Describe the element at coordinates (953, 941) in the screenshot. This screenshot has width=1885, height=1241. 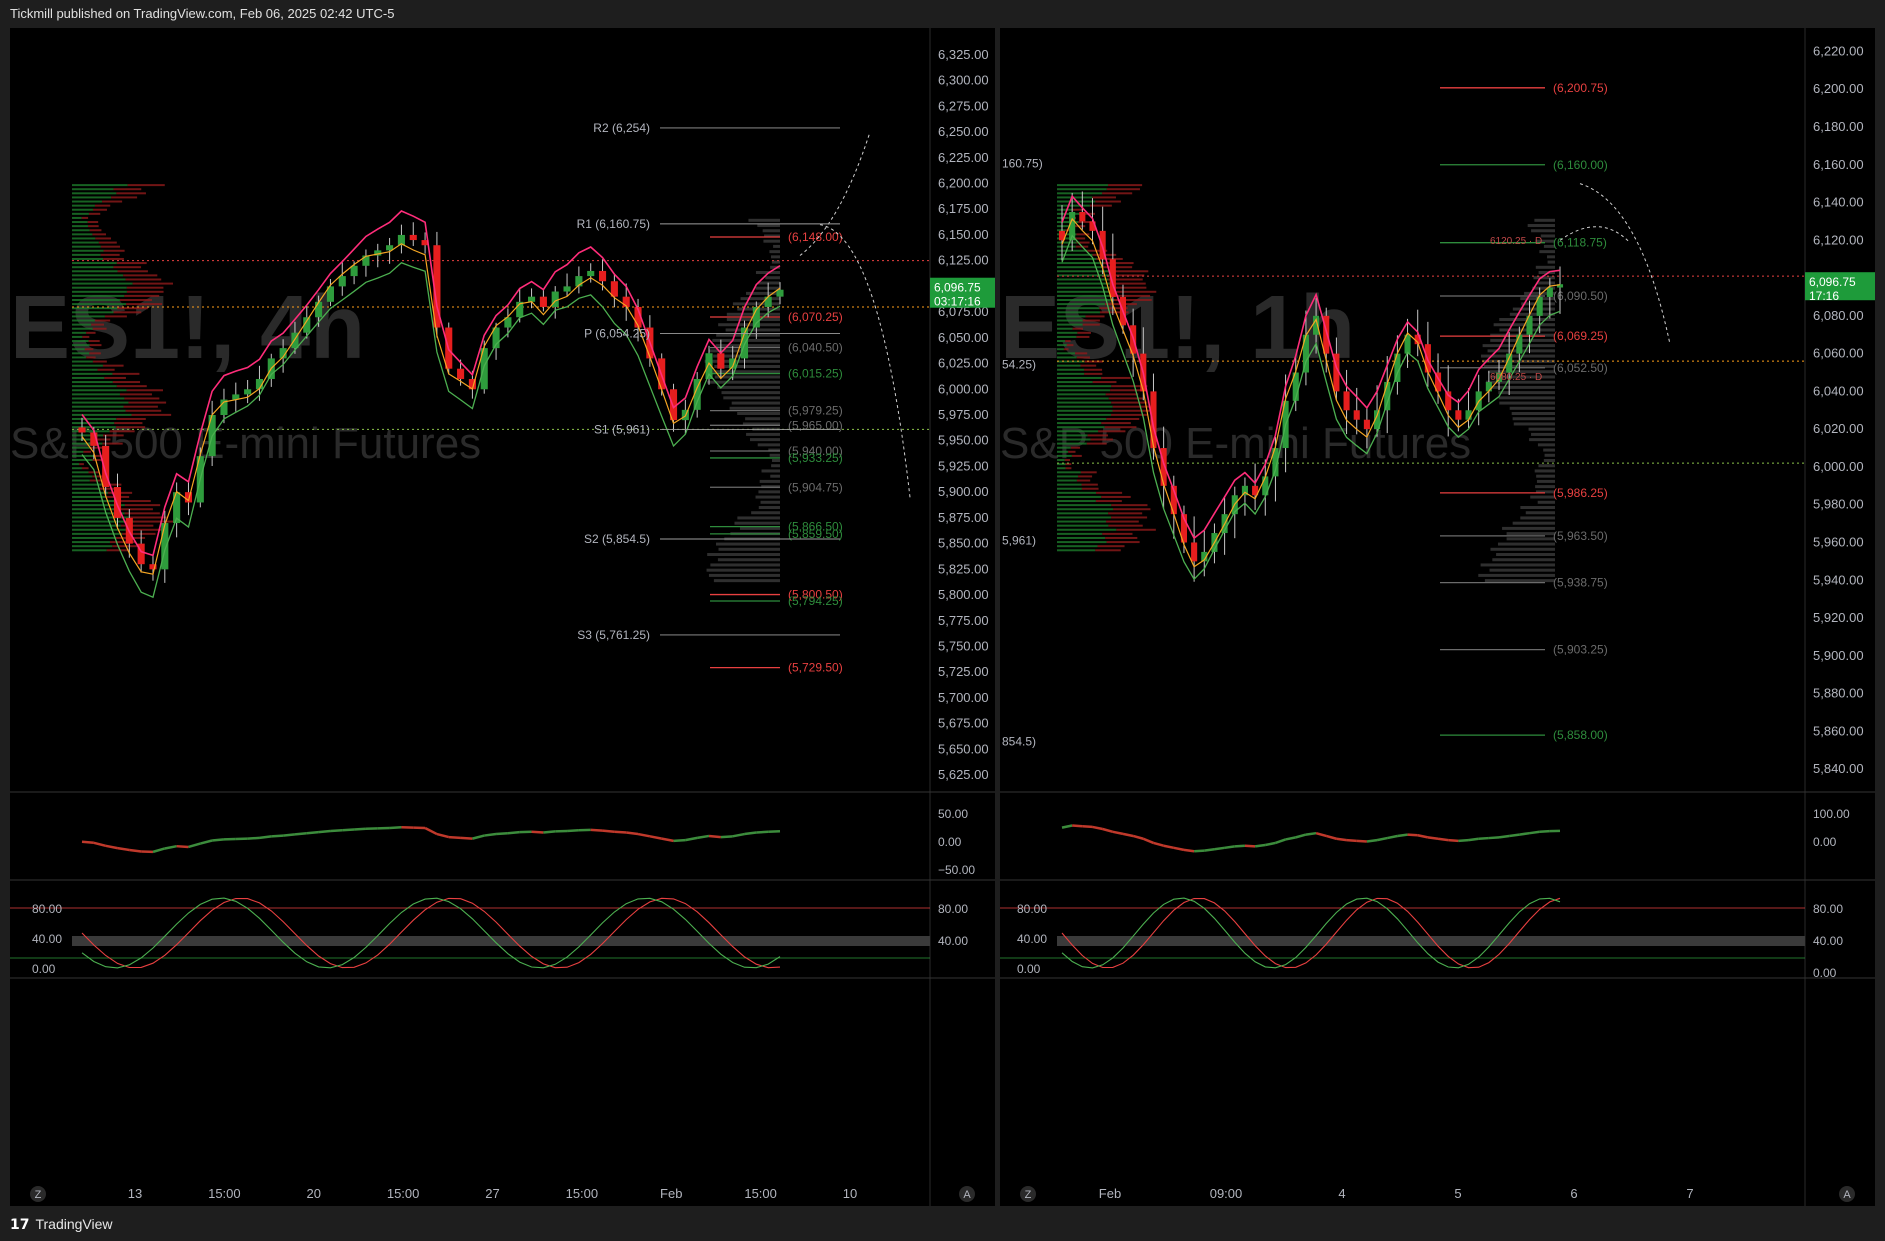
I see `stoch-axis-label: 40.00` at that location.